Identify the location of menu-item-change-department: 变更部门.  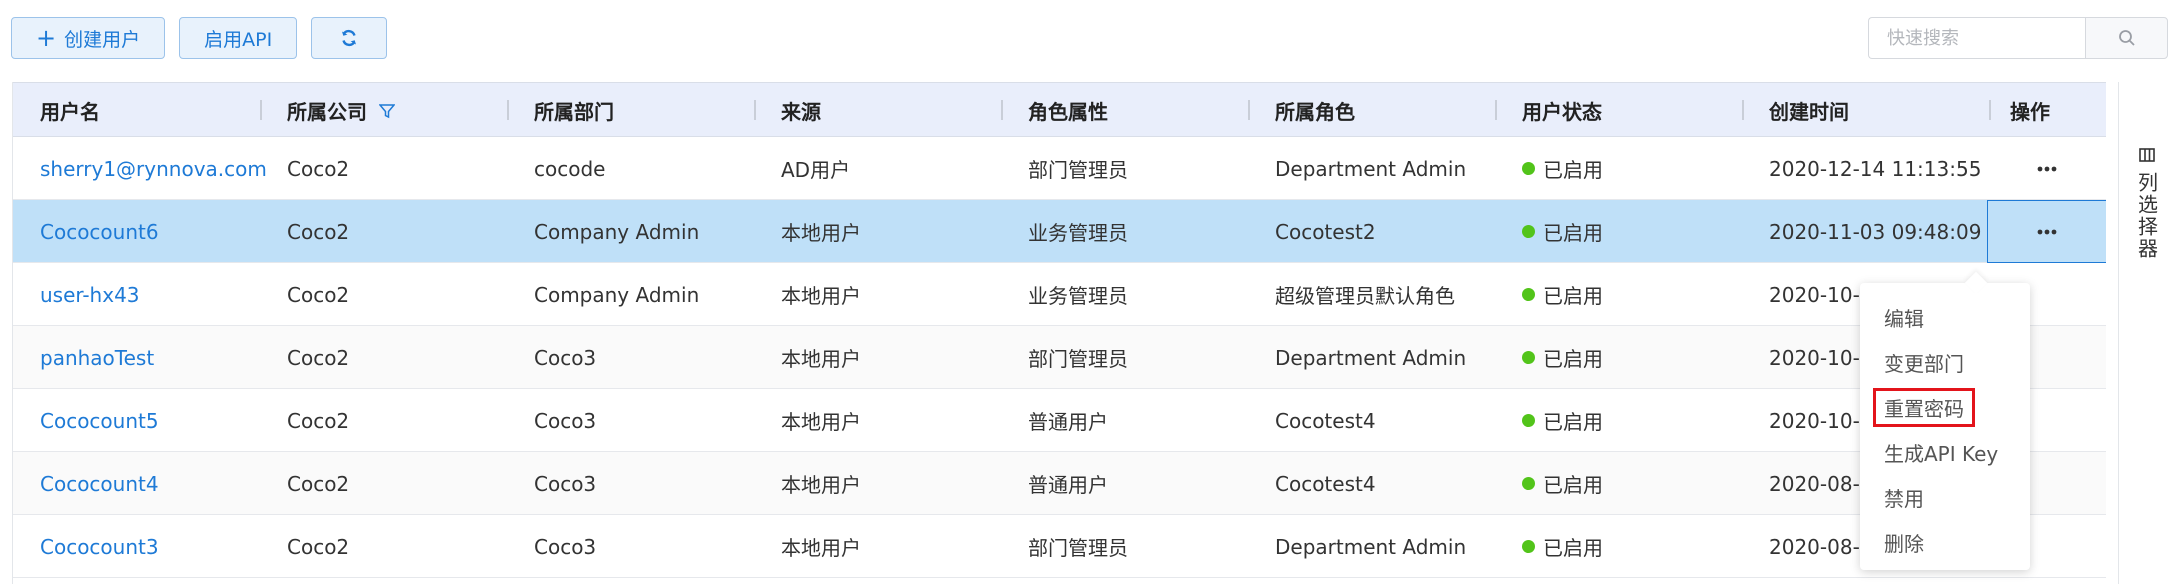
(1945, 362).